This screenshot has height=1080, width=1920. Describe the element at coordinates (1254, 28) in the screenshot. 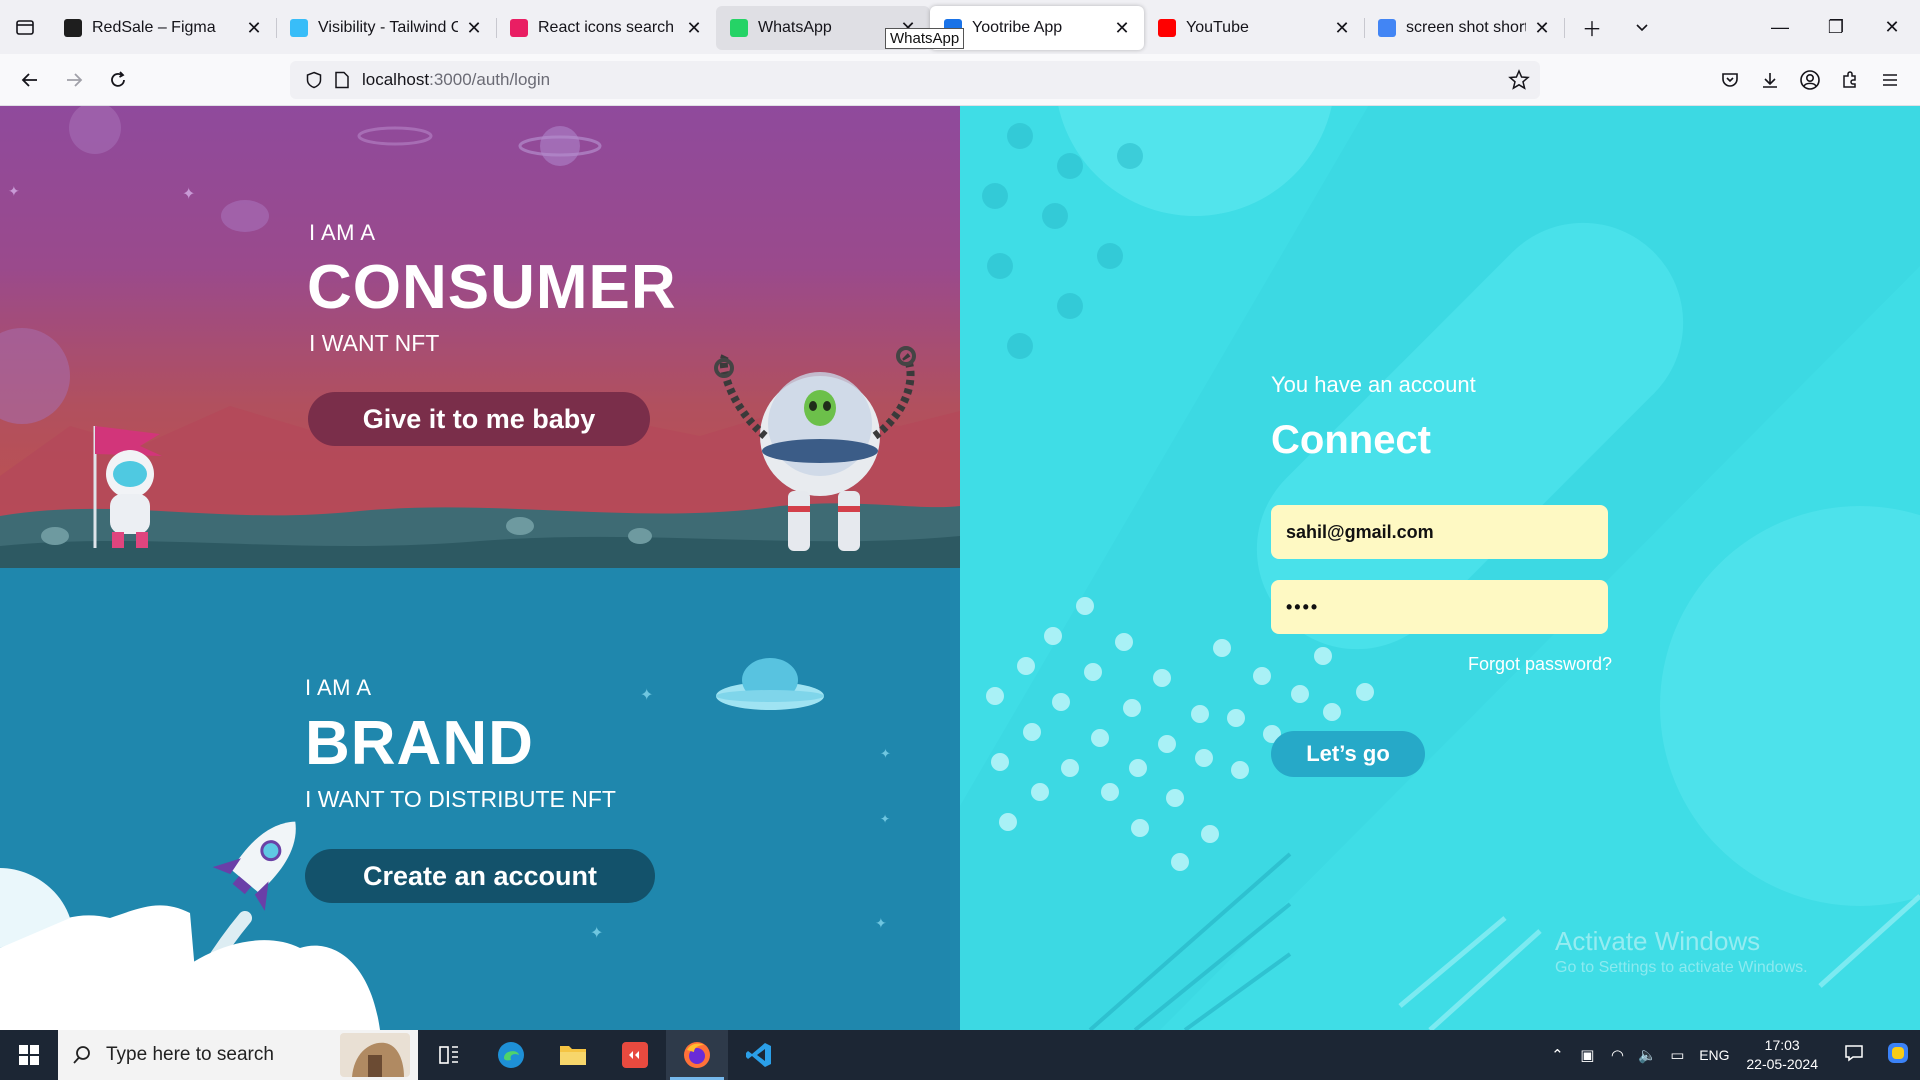

I see `browser-tab: YouTube ✕` at that location.